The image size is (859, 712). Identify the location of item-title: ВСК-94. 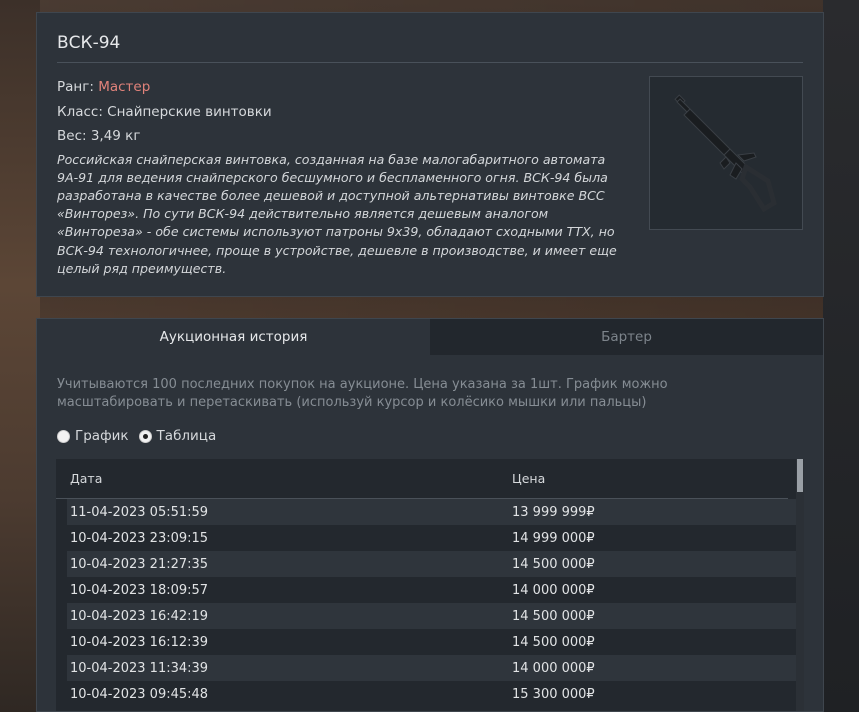
(430, 48).